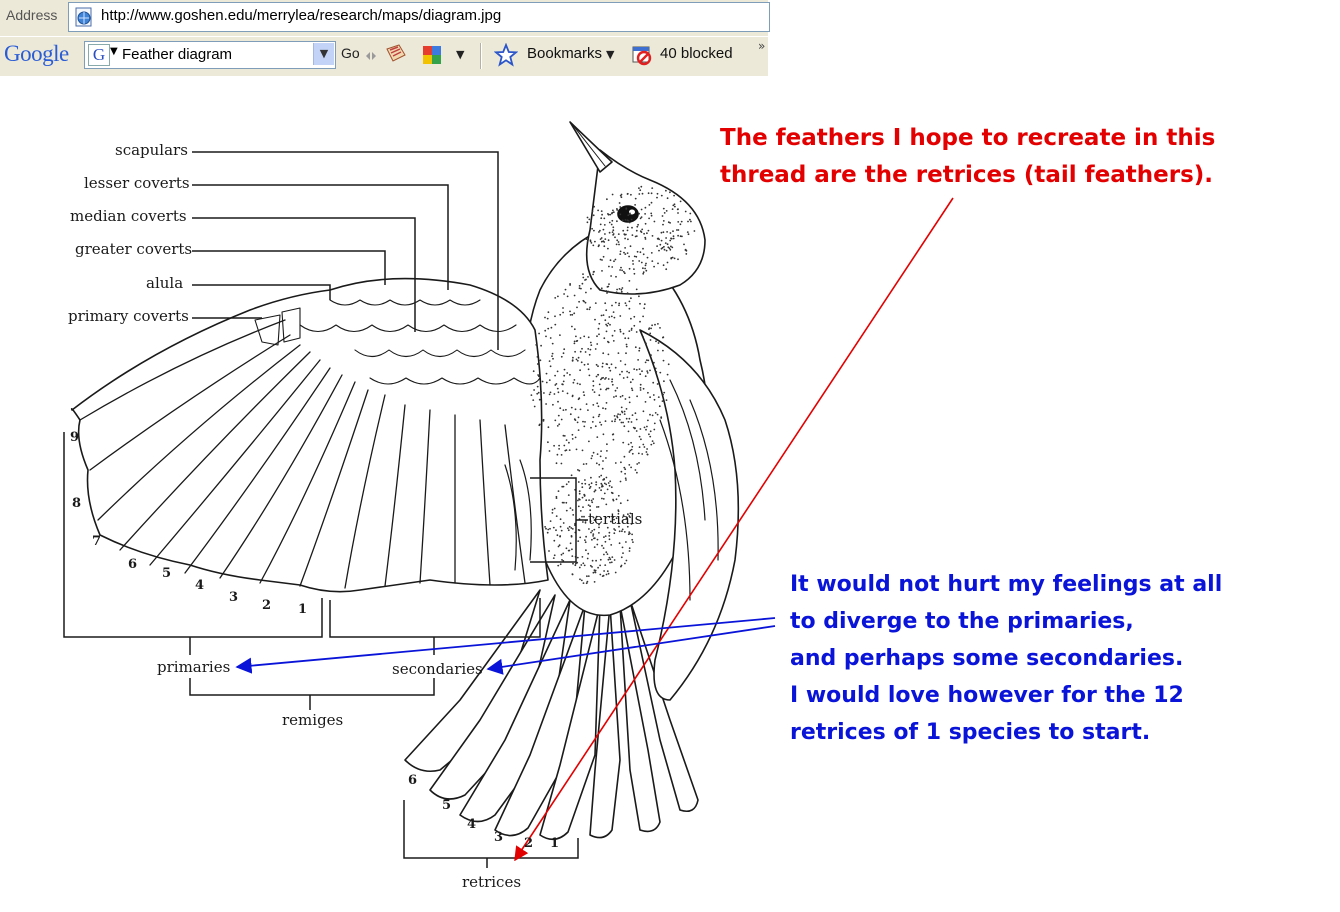  Describe the element at coordinates (396, 55) in the screenshot. I see `news-icon` at that location.